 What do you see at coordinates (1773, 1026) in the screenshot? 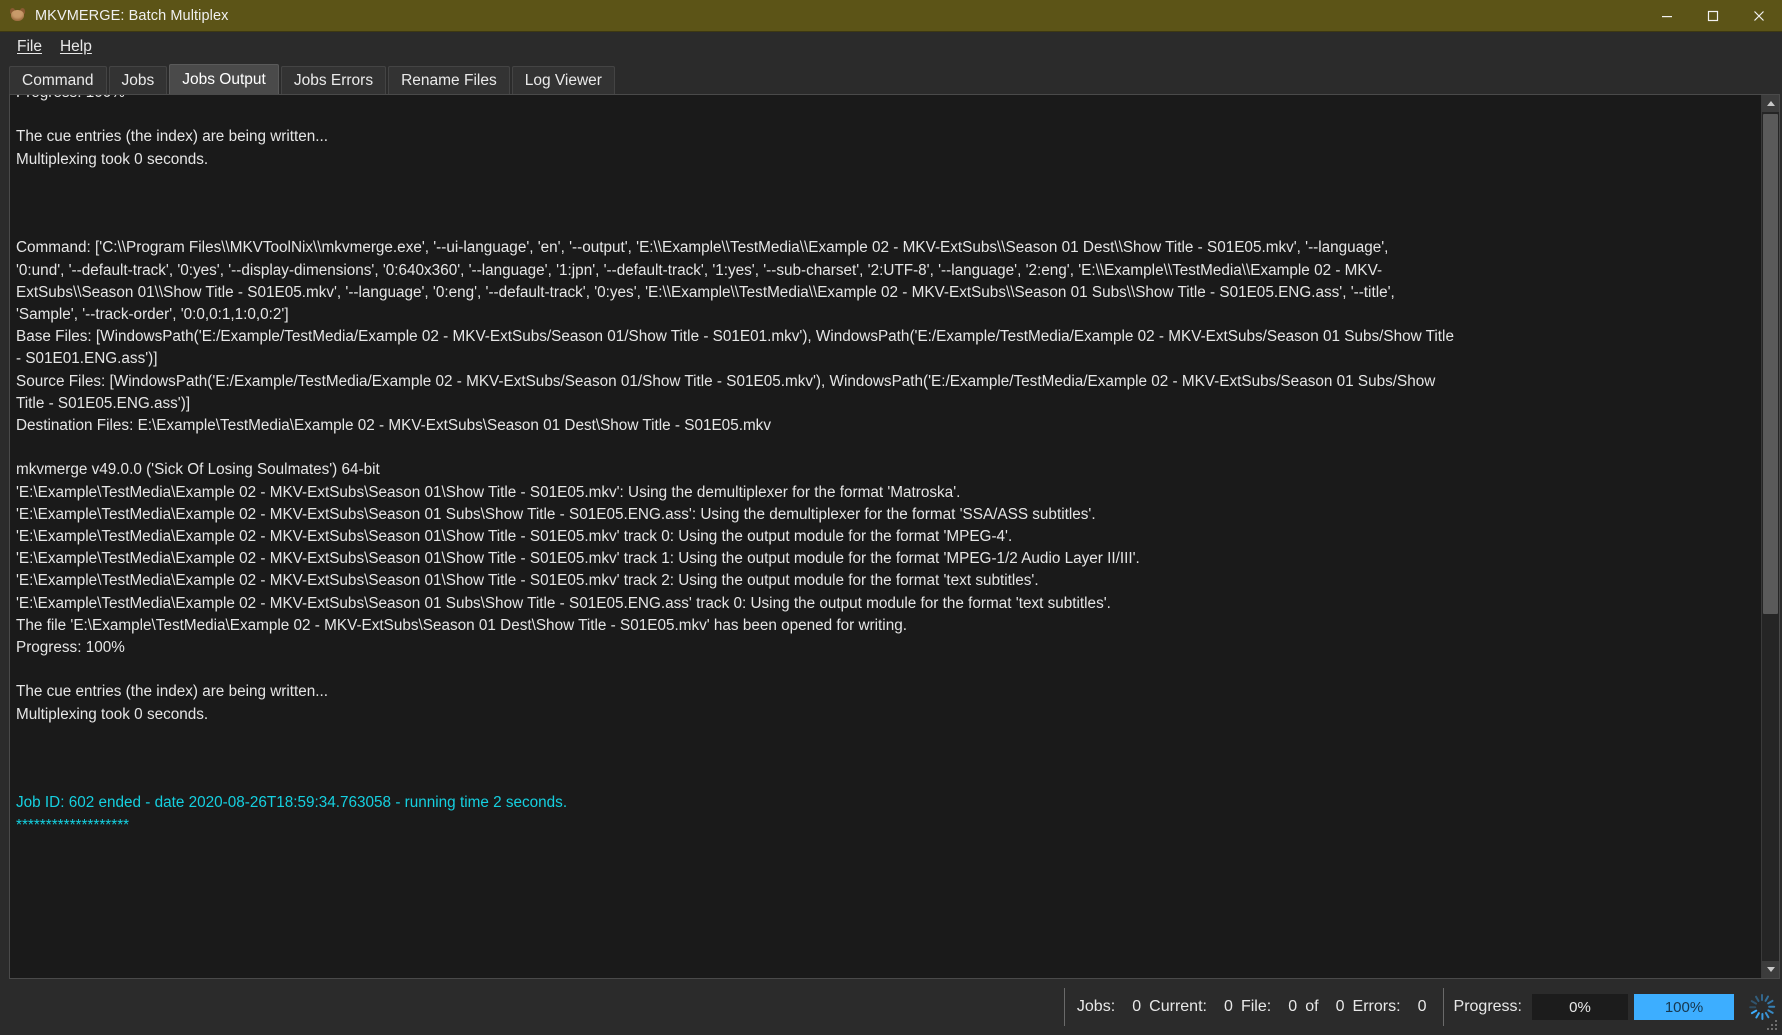
I see `resize-grip` at bounding box center [1773, 1026].